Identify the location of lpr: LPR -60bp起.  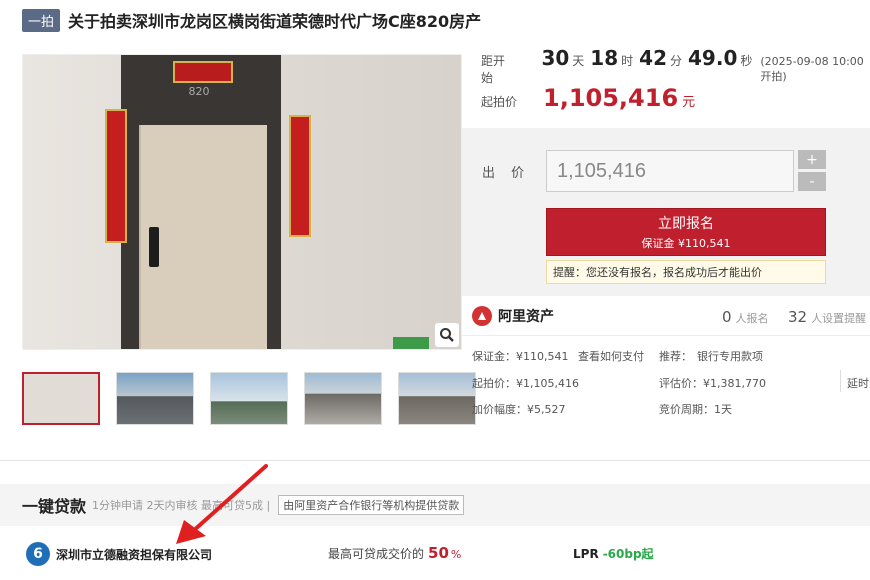
(613, 553).